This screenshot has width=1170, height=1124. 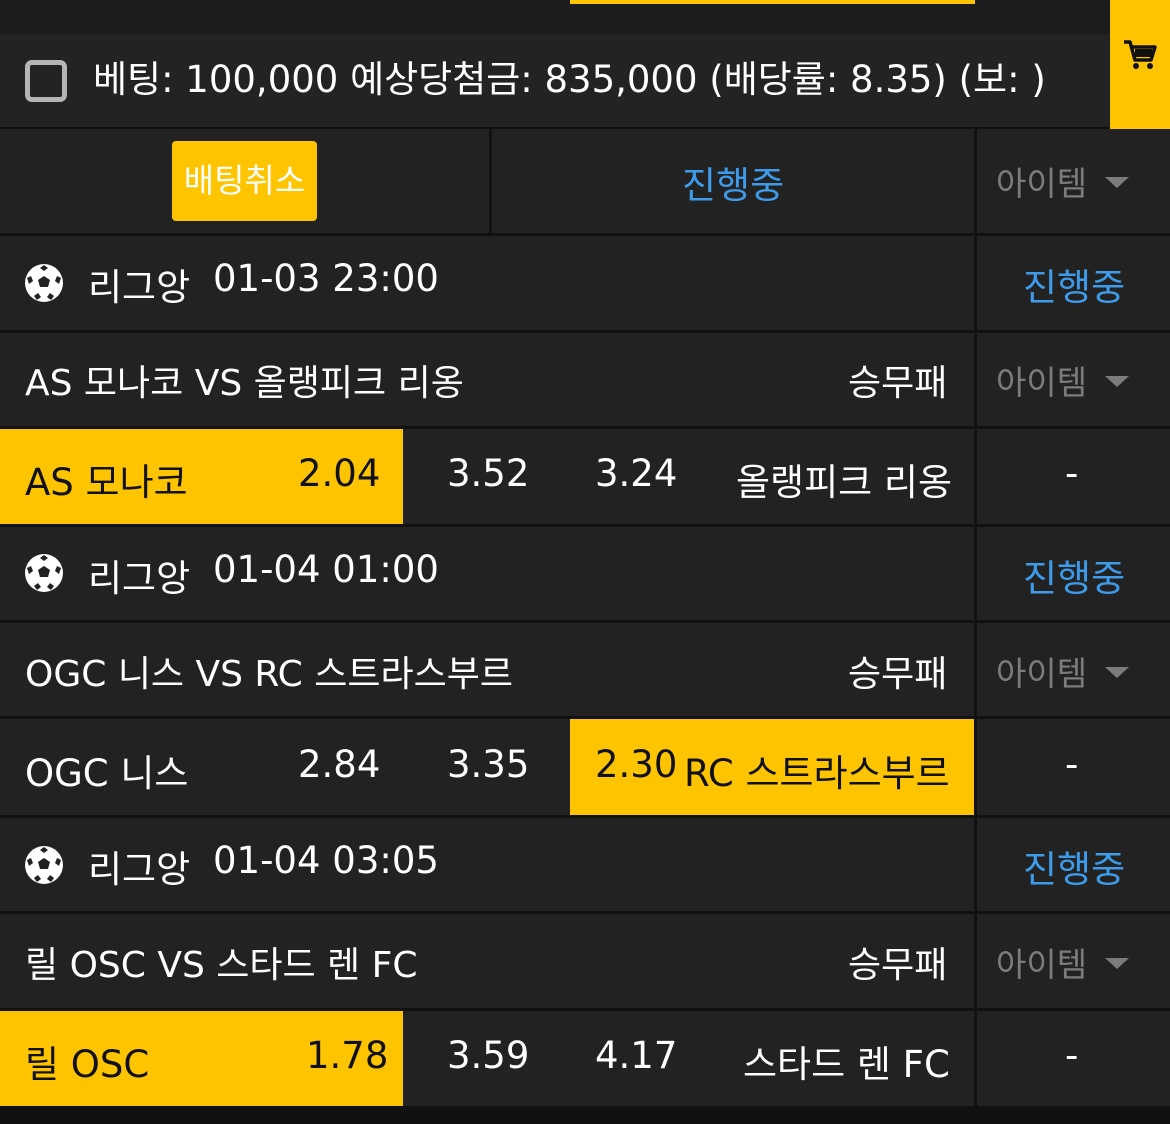 I want to click on match-datetime: 01-03 23:00, so click(x=326, y=278).